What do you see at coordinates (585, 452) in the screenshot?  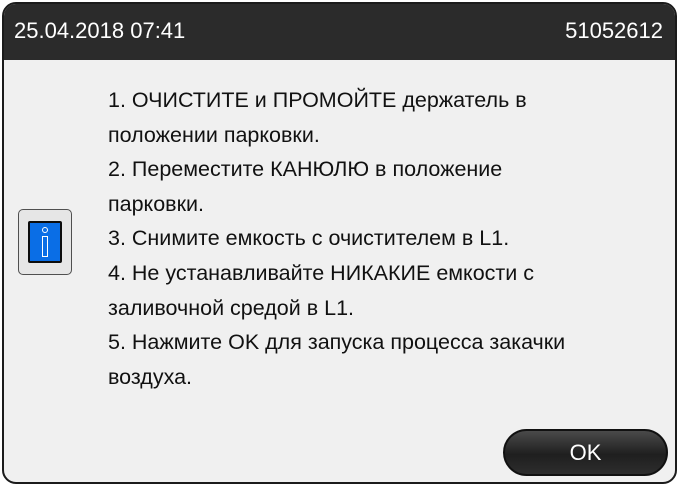 I see `ok-button: OK` at bounding box center [585, 452].